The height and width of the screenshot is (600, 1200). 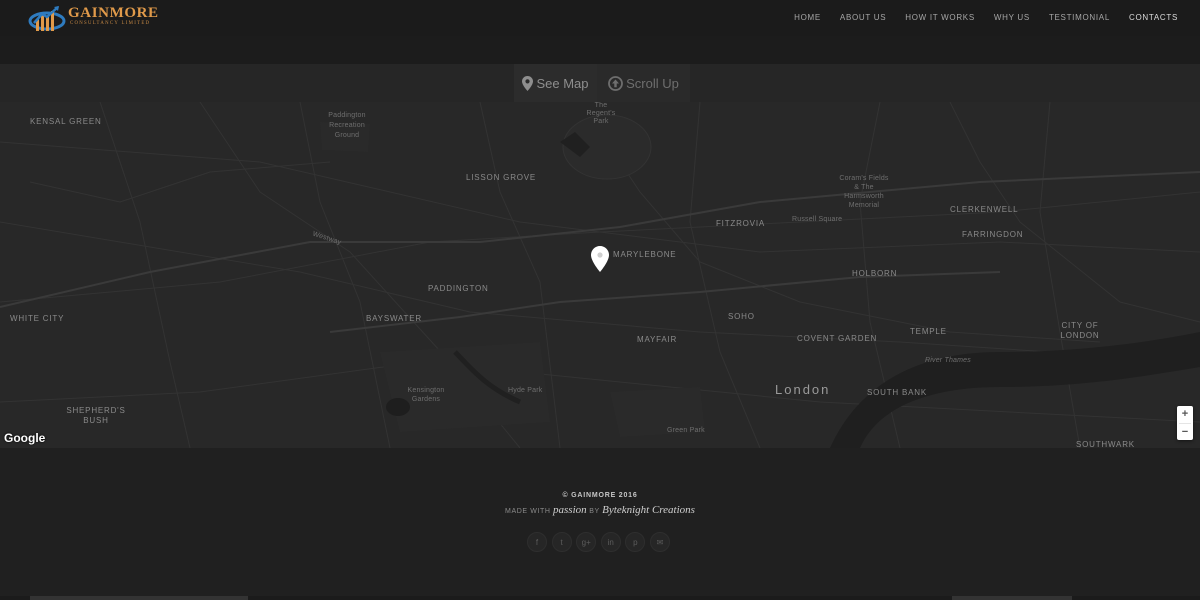 I want to click on map-label-fitzrovia: FITZROVIA, so click(x=740, y=223).